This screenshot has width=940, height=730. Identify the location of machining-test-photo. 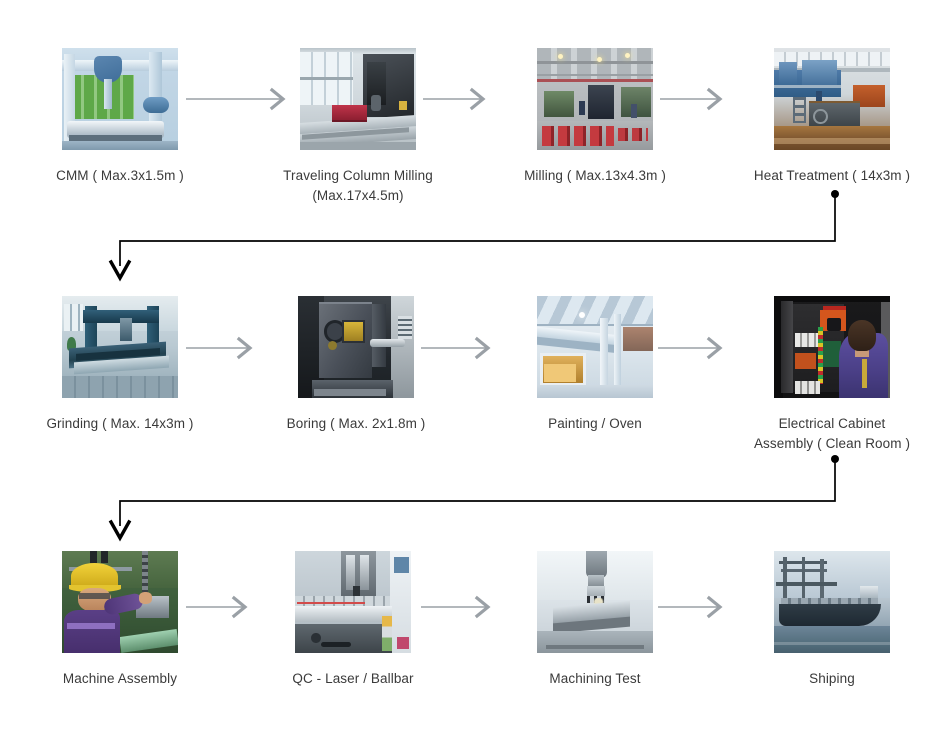
(595, 602).